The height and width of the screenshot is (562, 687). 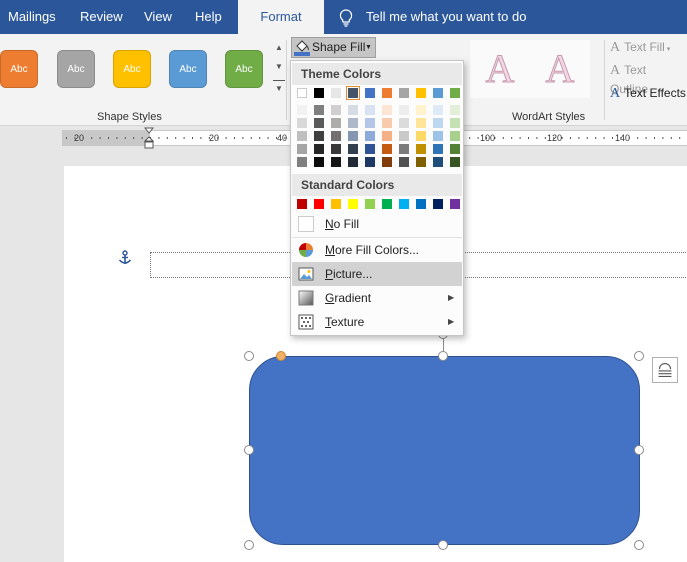 What do you see at coordinates (446, 17) in the screenshot?
I see `tell-me-search: Tell me what you want to do` at bounding box center [446, 17].